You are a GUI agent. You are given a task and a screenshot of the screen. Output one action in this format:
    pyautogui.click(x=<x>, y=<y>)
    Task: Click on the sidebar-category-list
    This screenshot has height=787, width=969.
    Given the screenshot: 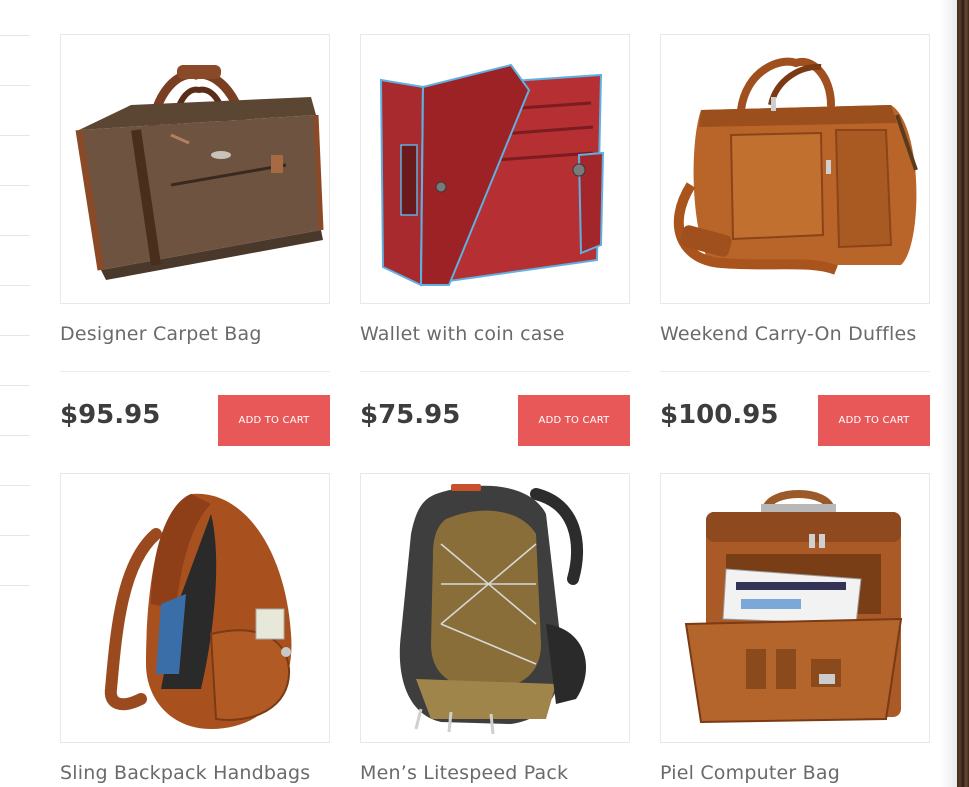 What is the action you would take?
    pyautogui.click(x=15, y=393)
    